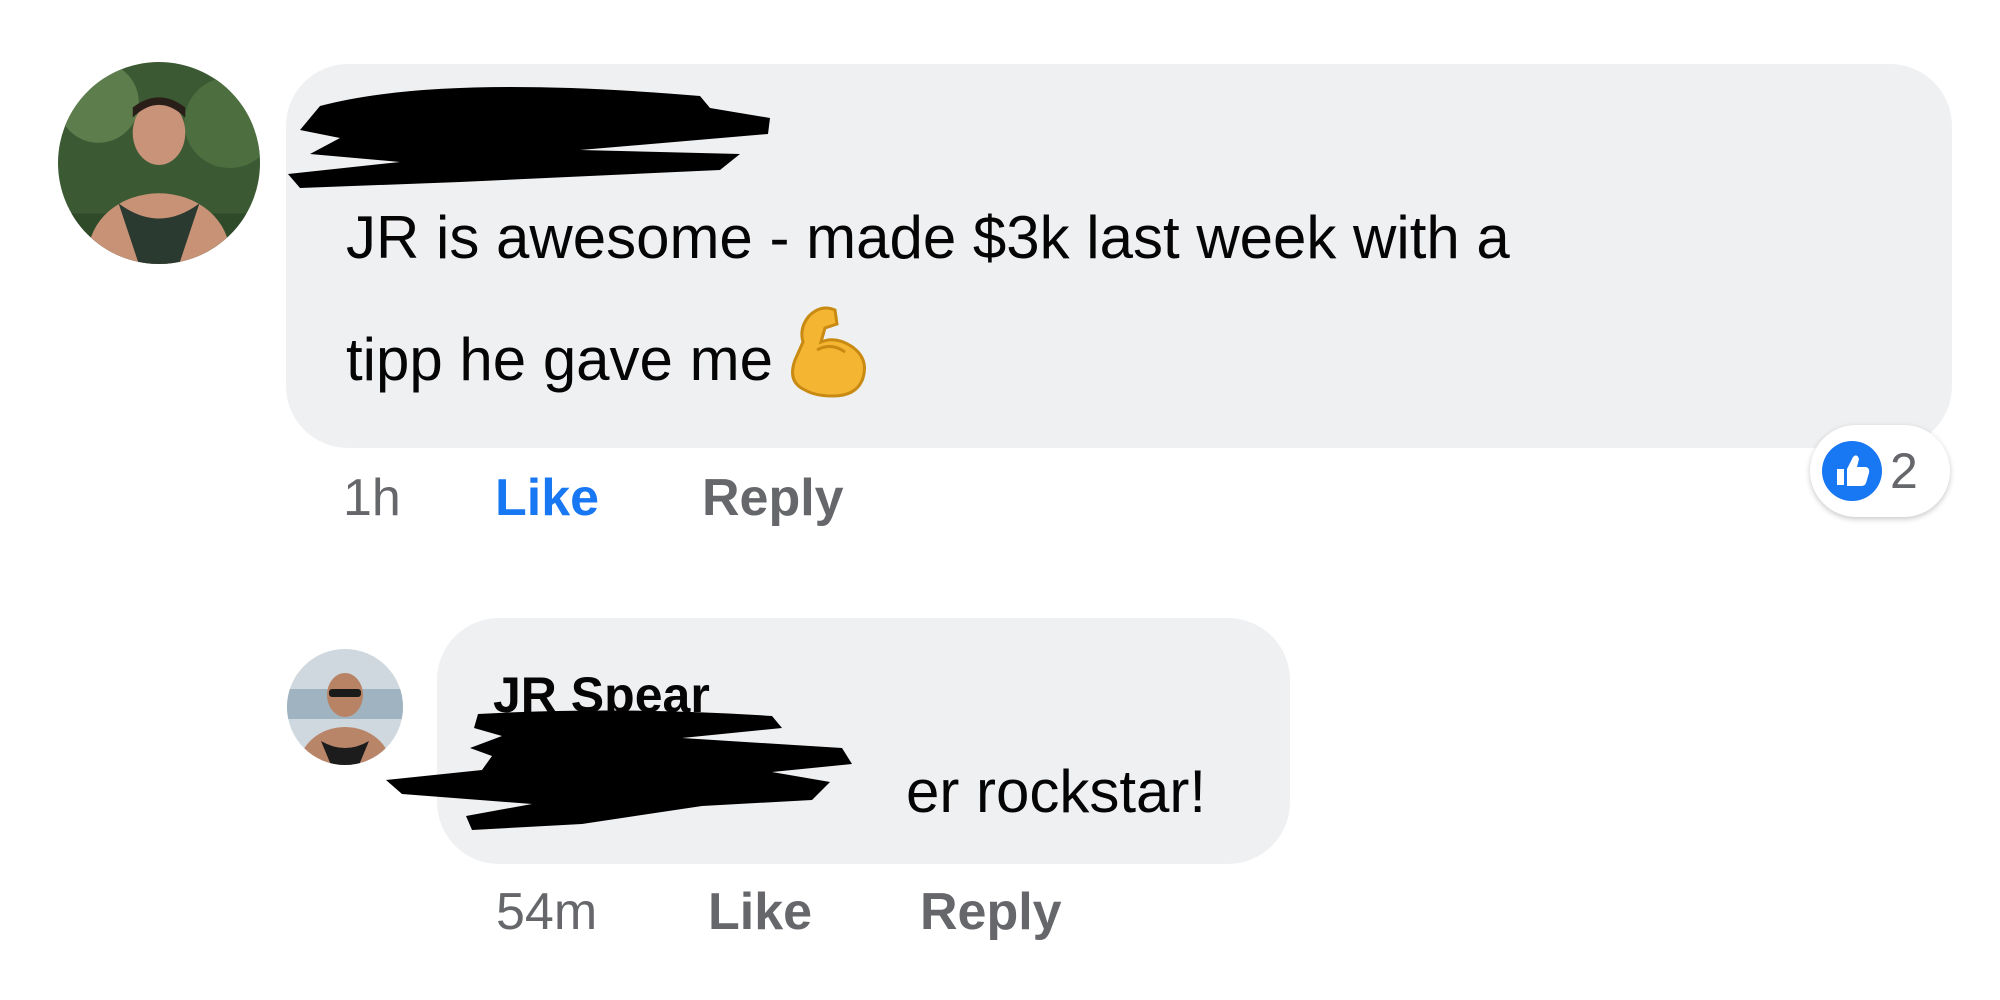 The height and width of the screenshot is (1000, 2000). What do you see at coordinates (1904, 471) in the screenshot?
I see `reaction-count: 2` at bounding box center [1904, 471].